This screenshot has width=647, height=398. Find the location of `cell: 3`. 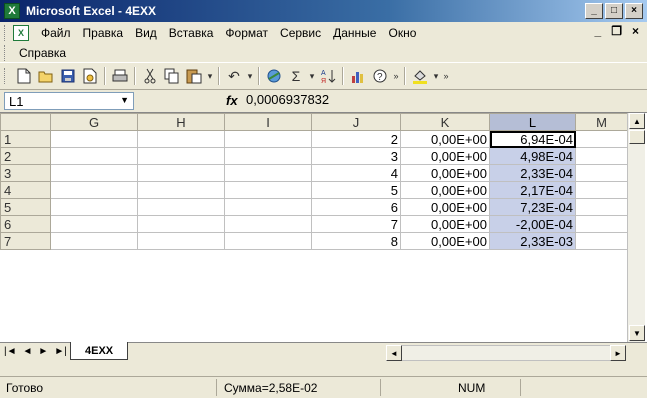

cell: 3 is located at coordinates (356, 156).